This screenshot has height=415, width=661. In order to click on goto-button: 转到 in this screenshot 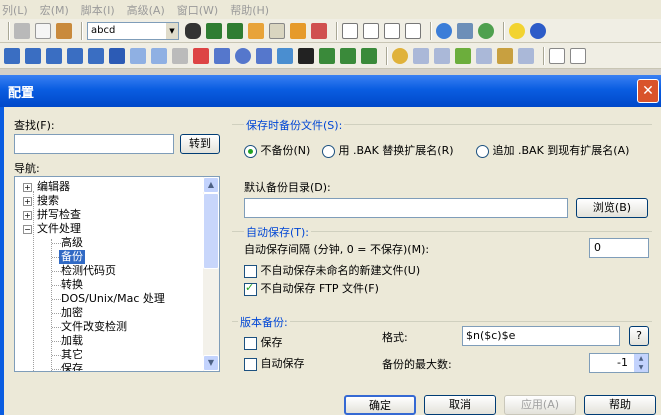, I will do `click(200, 144)`.